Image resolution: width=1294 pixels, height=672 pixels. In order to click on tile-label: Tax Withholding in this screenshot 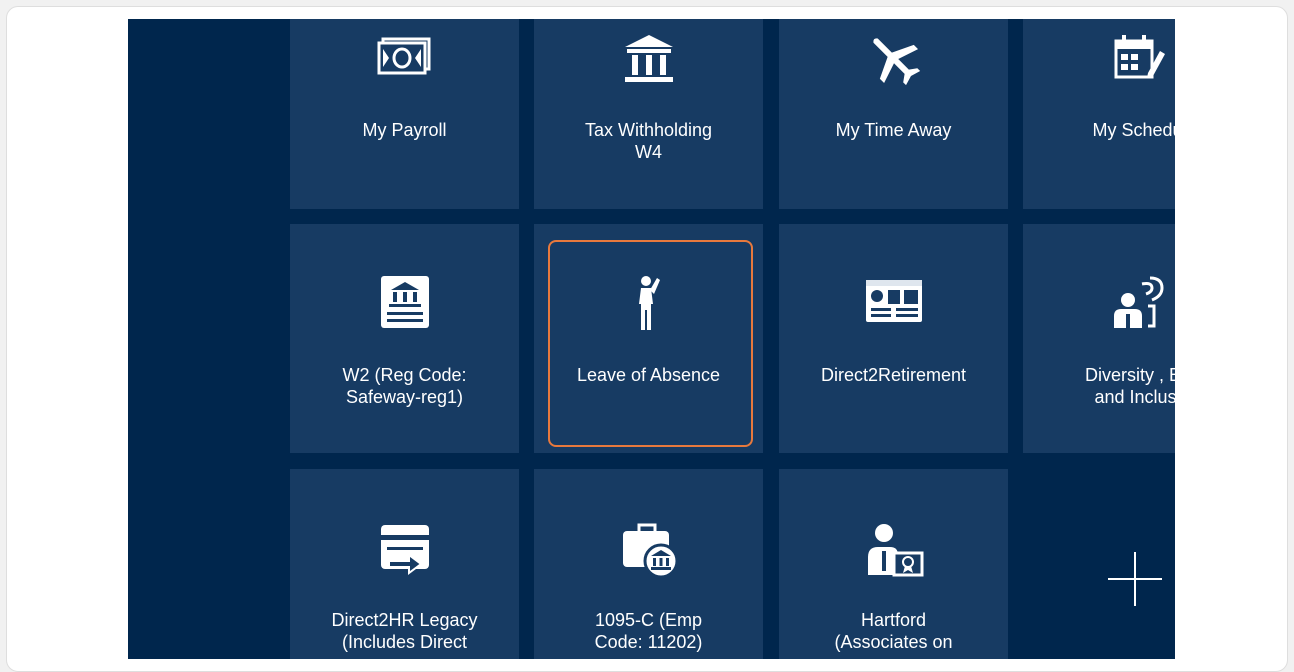, I will do `click(648, 130)`.